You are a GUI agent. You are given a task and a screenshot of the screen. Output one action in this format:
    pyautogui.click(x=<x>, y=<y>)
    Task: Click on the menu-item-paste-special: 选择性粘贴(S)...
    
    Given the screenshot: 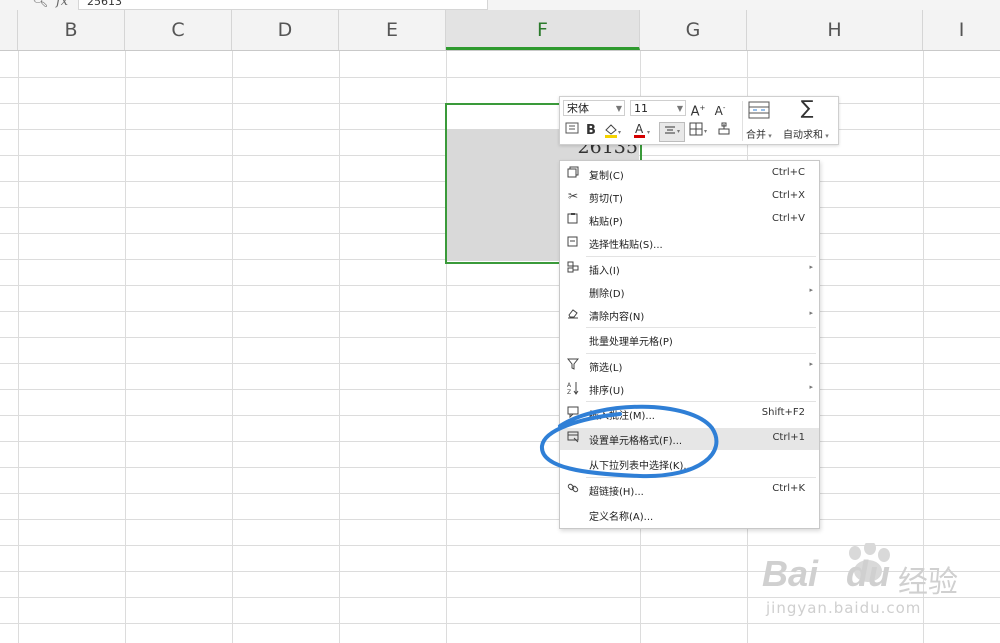 What is the action you would take?
    pyautogui.click(x=689, y=243)
    